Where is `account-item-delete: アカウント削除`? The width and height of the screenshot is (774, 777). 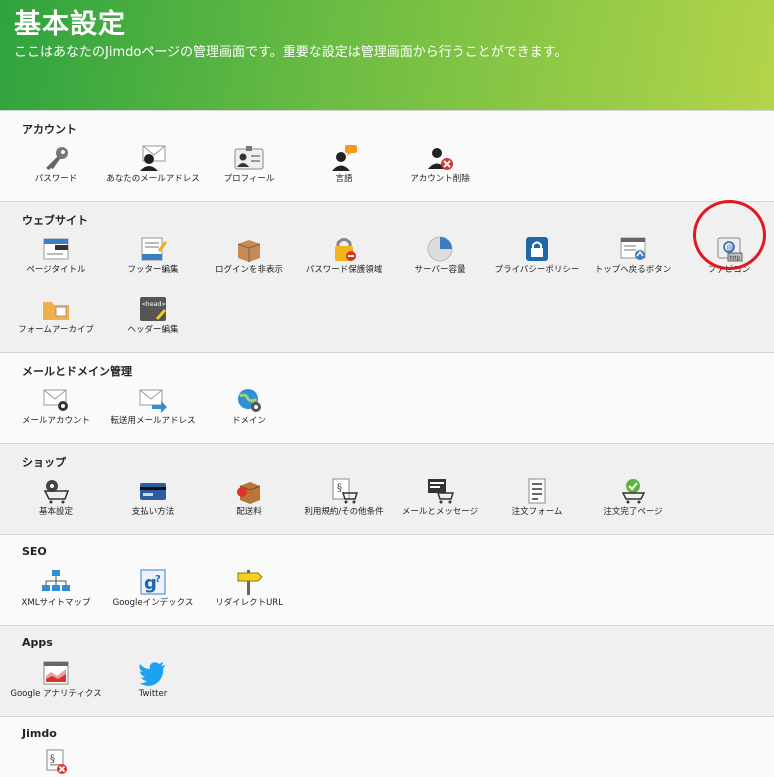
account-item-delete: アカウント削除 is located at coordinates (440, 165).